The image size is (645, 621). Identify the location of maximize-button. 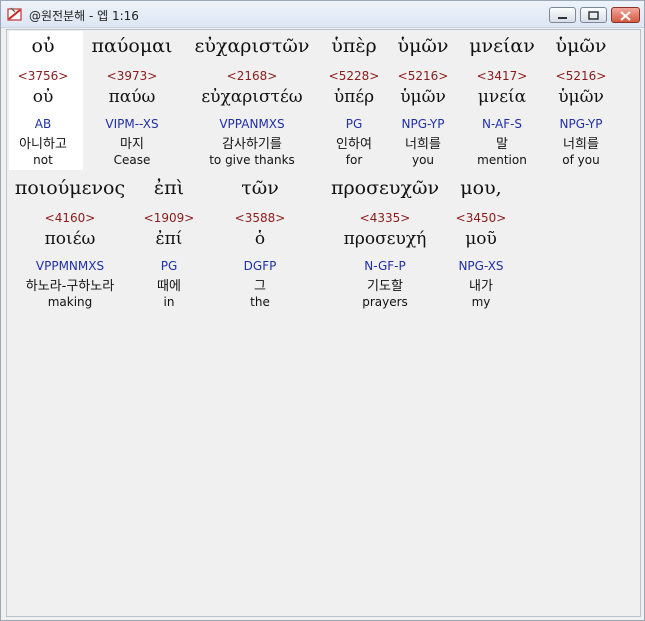
(593, 15).